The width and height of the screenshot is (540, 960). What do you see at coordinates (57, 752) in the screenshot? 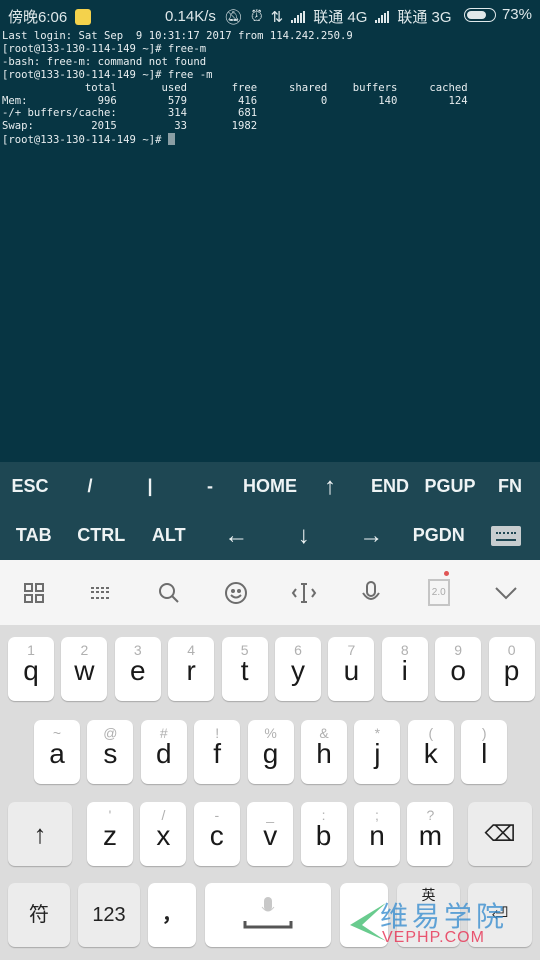
I see `key-a: ~ a` at bounding box center [57, 752].